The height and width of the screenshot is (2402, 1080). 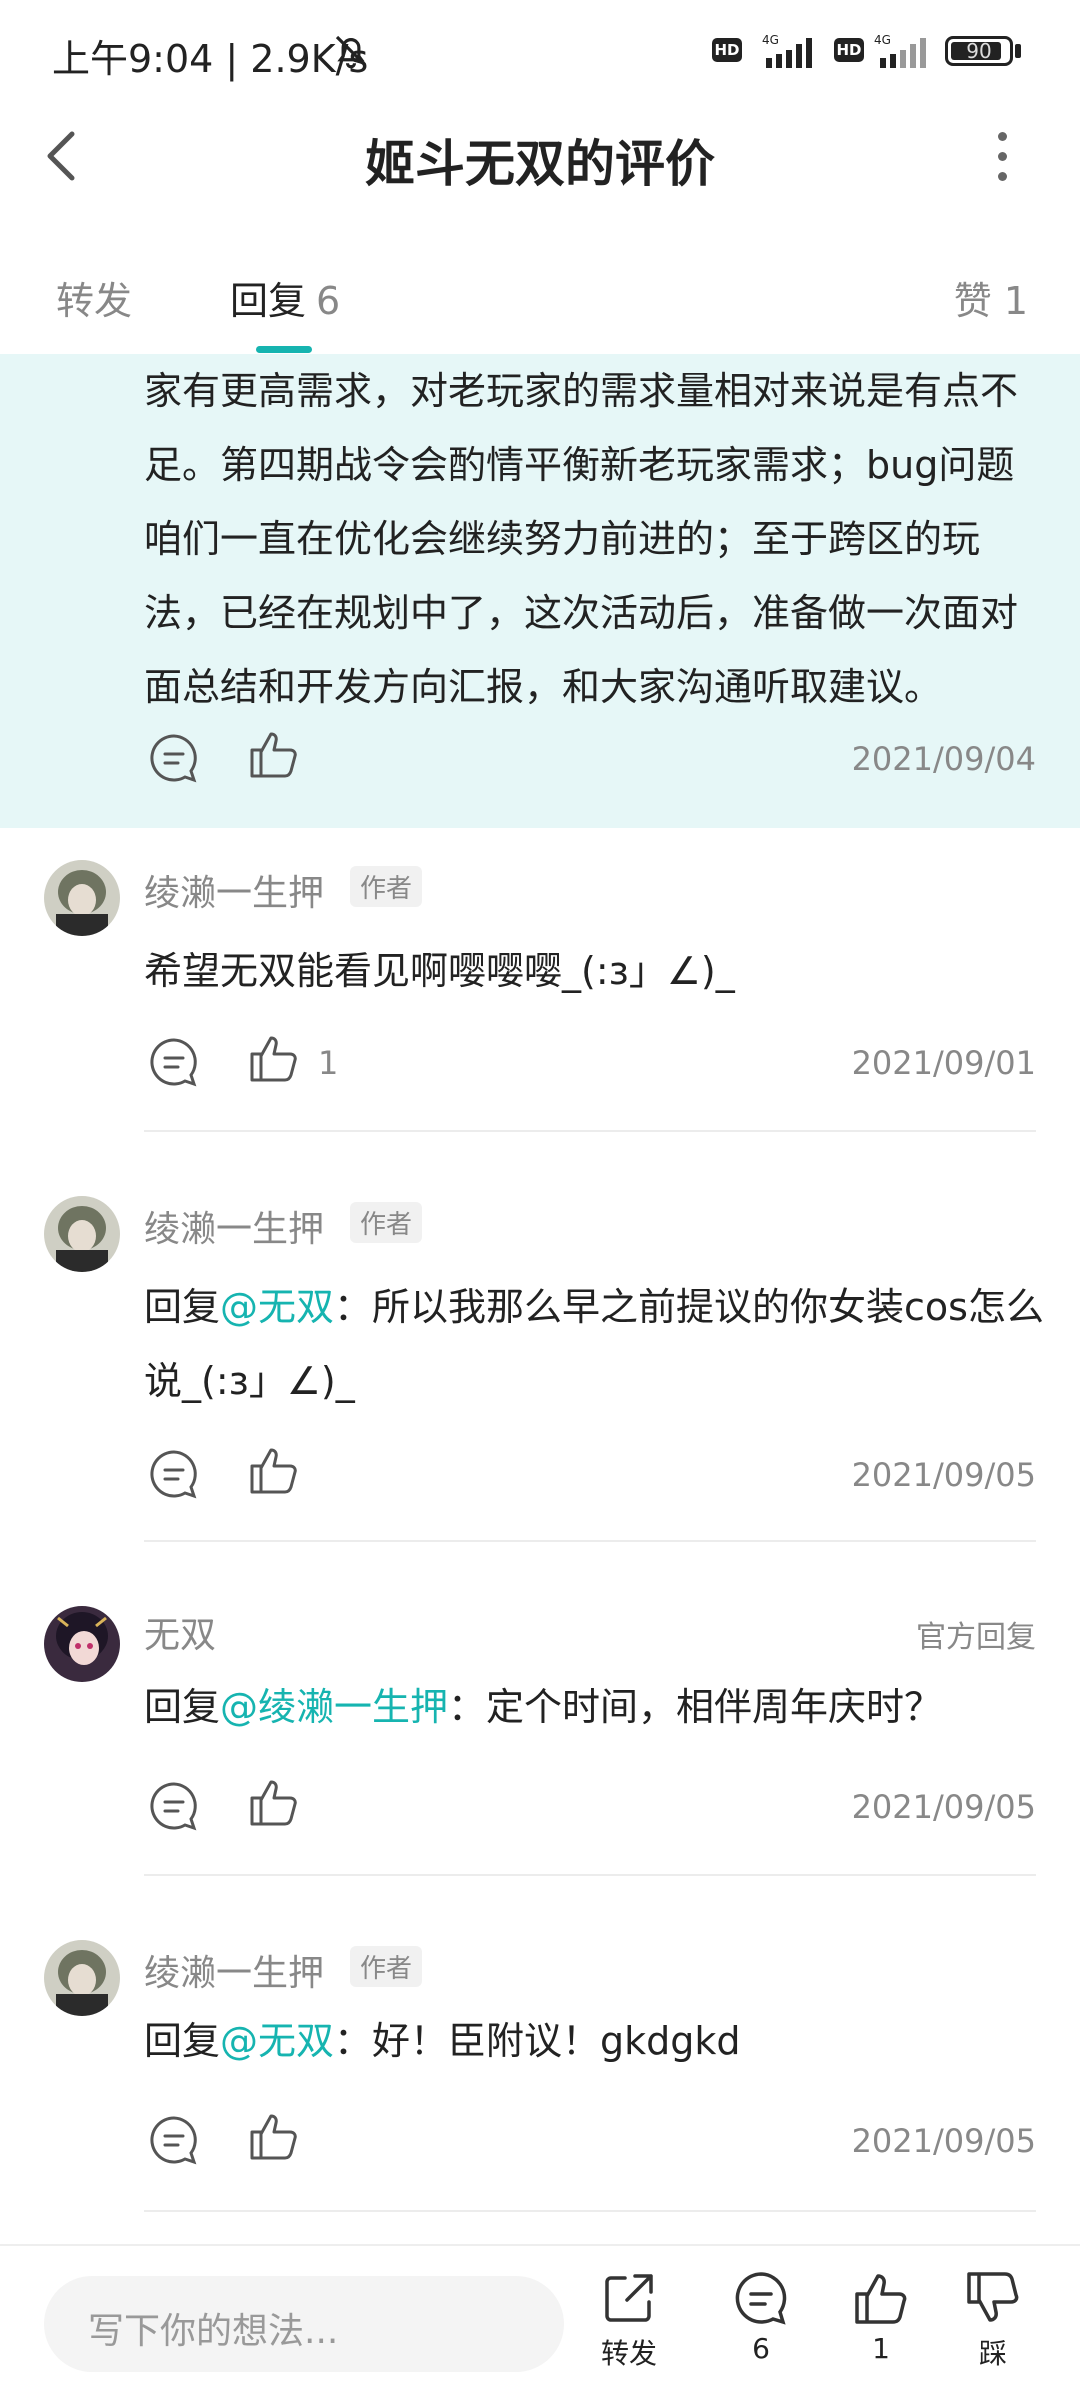 I want to click on comments-count: 6, so click(x=761, y=2348).